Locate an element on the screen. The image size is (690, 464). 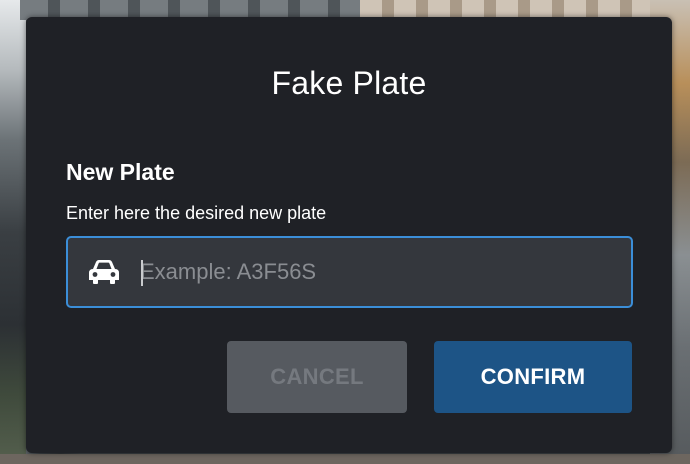
text-caret is located at coordinates (142, 273).